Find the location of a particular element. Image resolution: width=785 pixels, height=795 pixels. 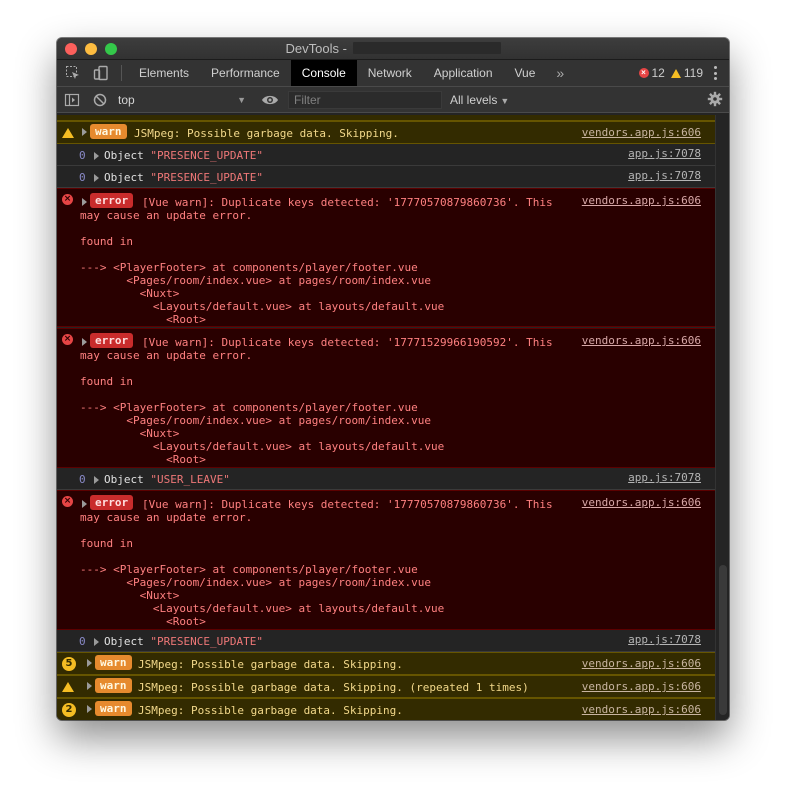

error-count-icon: × is located at coordinates (643, 73).